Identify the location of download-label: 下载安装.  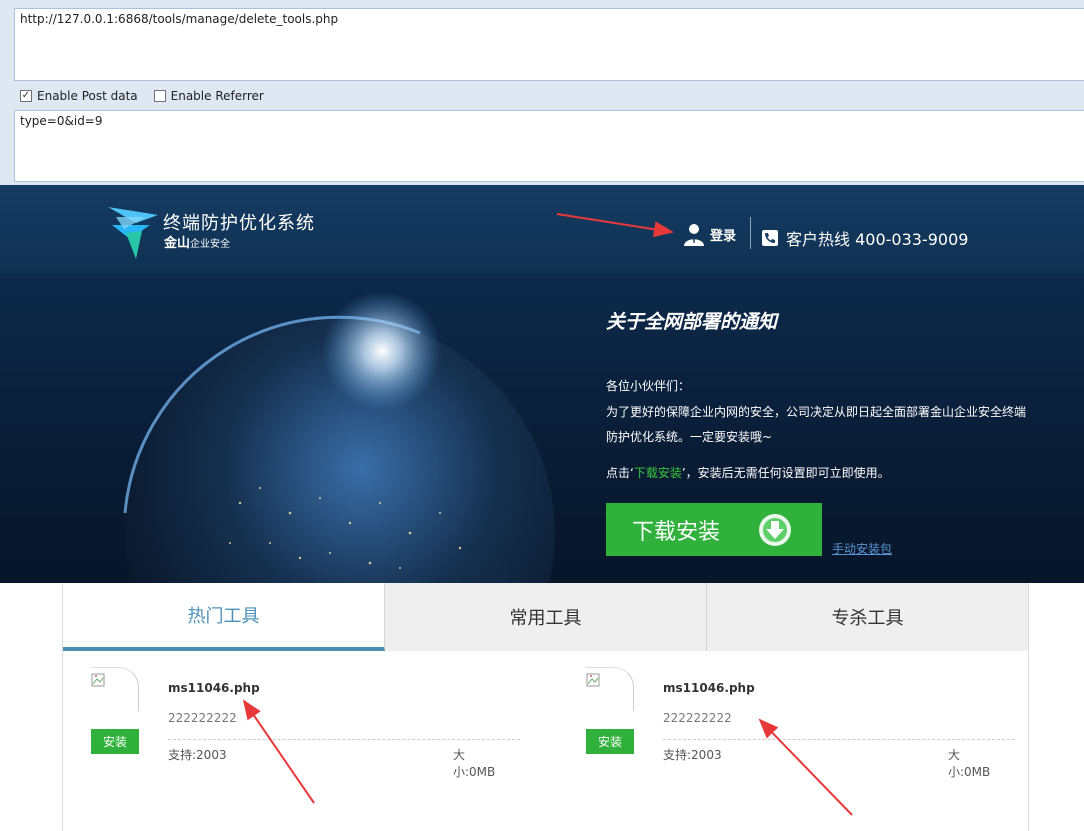
(676, 532).